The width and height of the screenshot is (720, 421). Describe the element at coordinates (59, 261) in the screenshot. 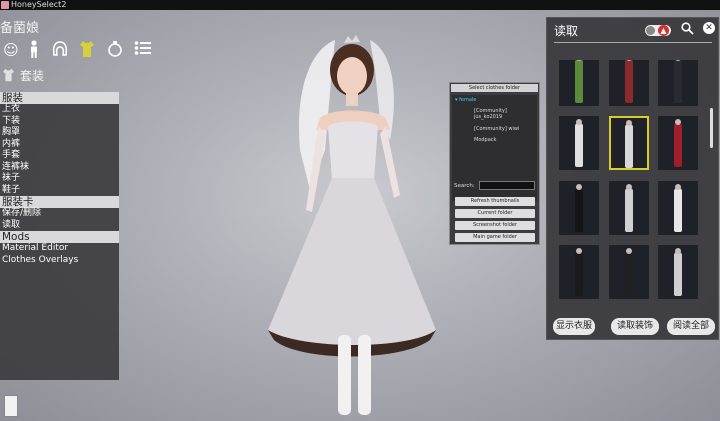

I see `menu-item-clothes-overlays: Clothes Overlays` at that location.